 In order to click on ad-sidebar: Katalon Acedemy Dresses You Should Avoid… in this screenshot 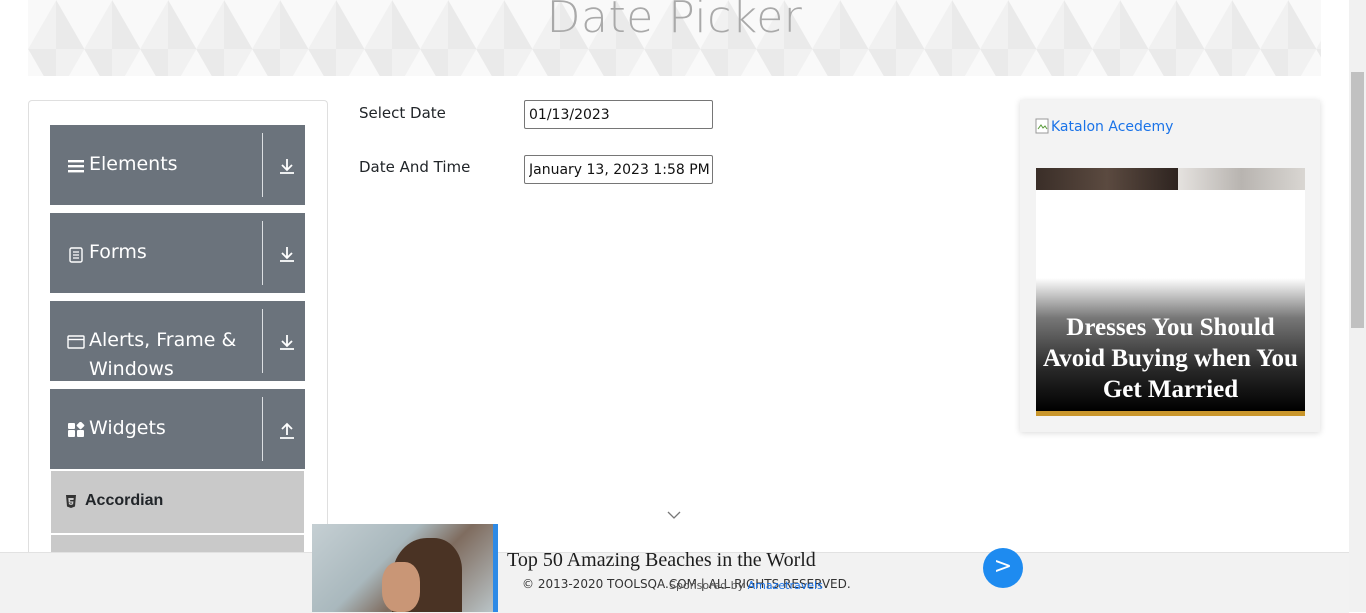, I will do `click(1170, 266)`.